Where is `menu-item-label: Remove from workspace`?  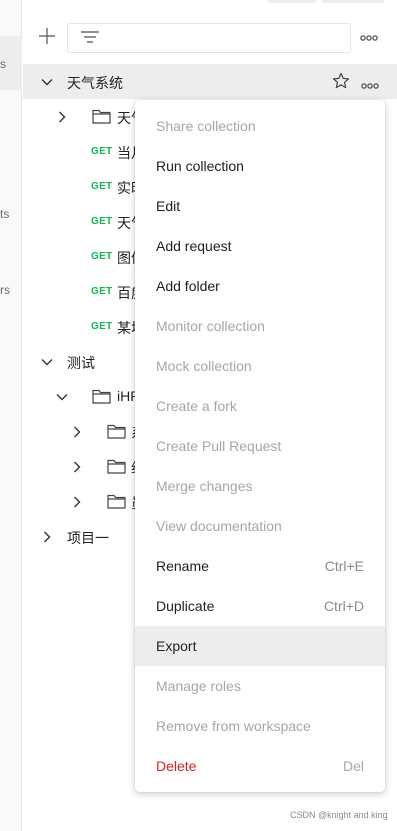
menu-item-label: Remove from workspace is located at coordinates (233, 726).